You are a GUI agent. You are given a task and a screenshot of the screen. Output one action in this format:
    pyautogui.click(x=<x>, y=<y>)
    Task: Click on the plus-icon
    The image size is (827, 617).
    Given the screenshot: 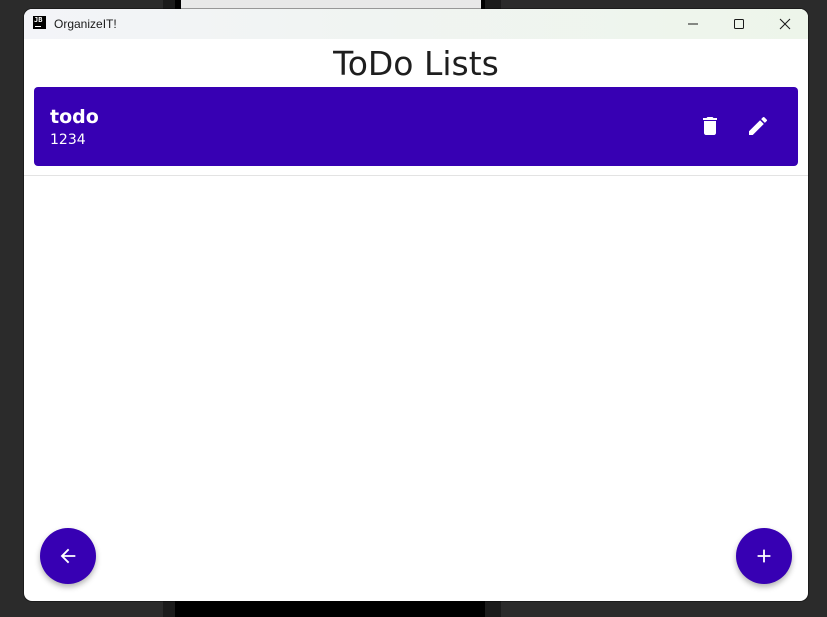 What is the action you would take?
    pyautogui.click(x=764, y=556)
    